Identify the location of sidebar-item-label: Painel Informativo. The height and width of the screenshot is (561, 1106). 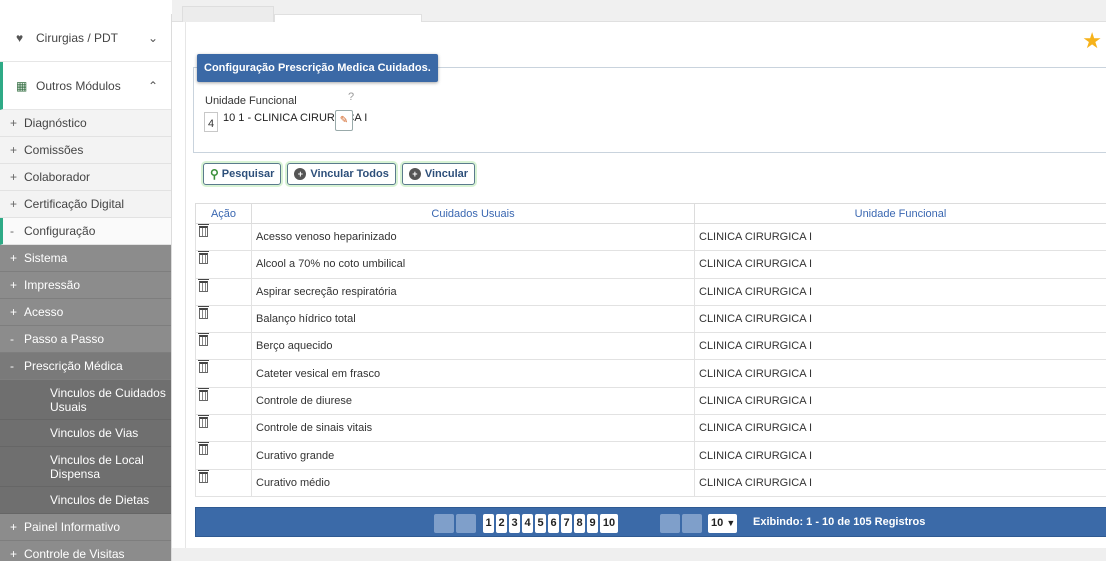
(72, 527).